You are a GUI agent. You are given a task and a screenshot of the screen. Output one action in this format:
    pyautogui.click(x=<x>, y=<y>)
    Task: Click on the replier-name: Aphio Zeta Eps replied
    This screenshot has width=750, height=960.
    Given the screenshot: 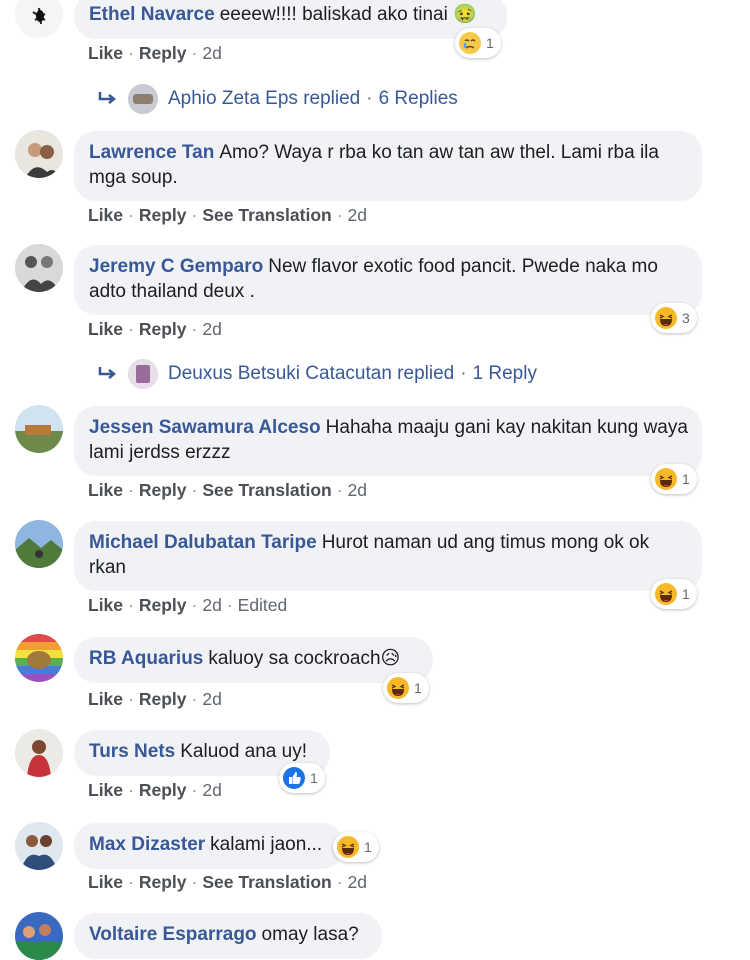 What is the action you would take?
    pyautogui.click(x=264, y=98)
    